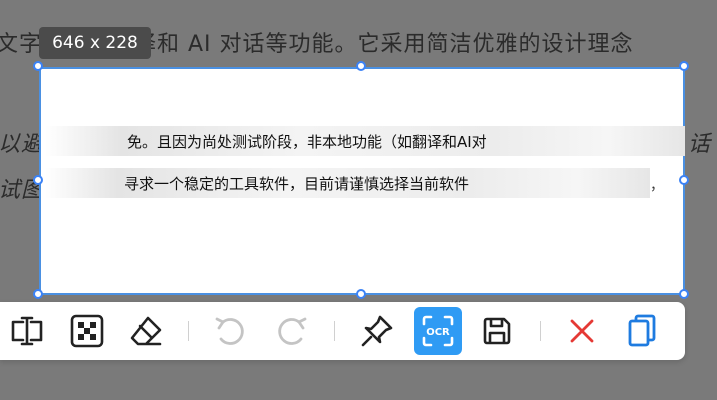 This screenshot has width=717, height=400. I want to click on text-tool-button, so click(27, 331).